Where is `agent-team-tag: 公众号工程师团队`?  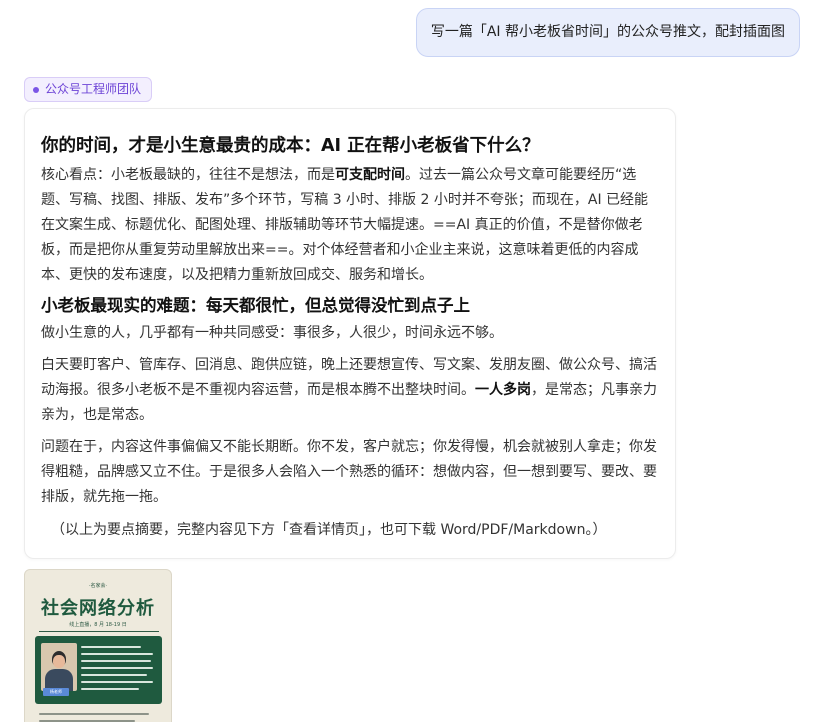
agent-team-tag: 公众号工程师团队 is located at coordinates (88, 89).